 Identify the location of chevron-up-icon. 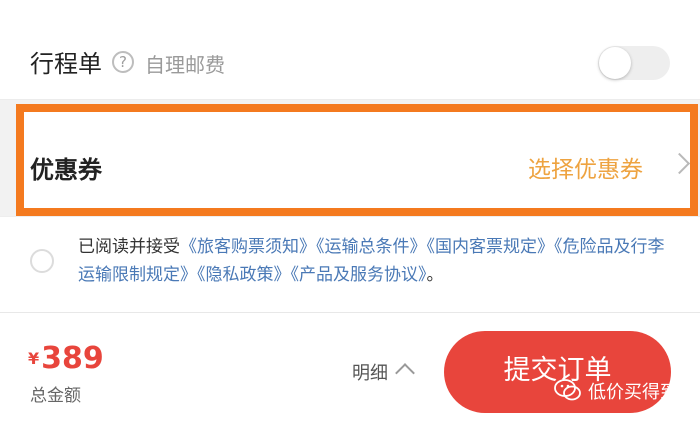
(405, 373).